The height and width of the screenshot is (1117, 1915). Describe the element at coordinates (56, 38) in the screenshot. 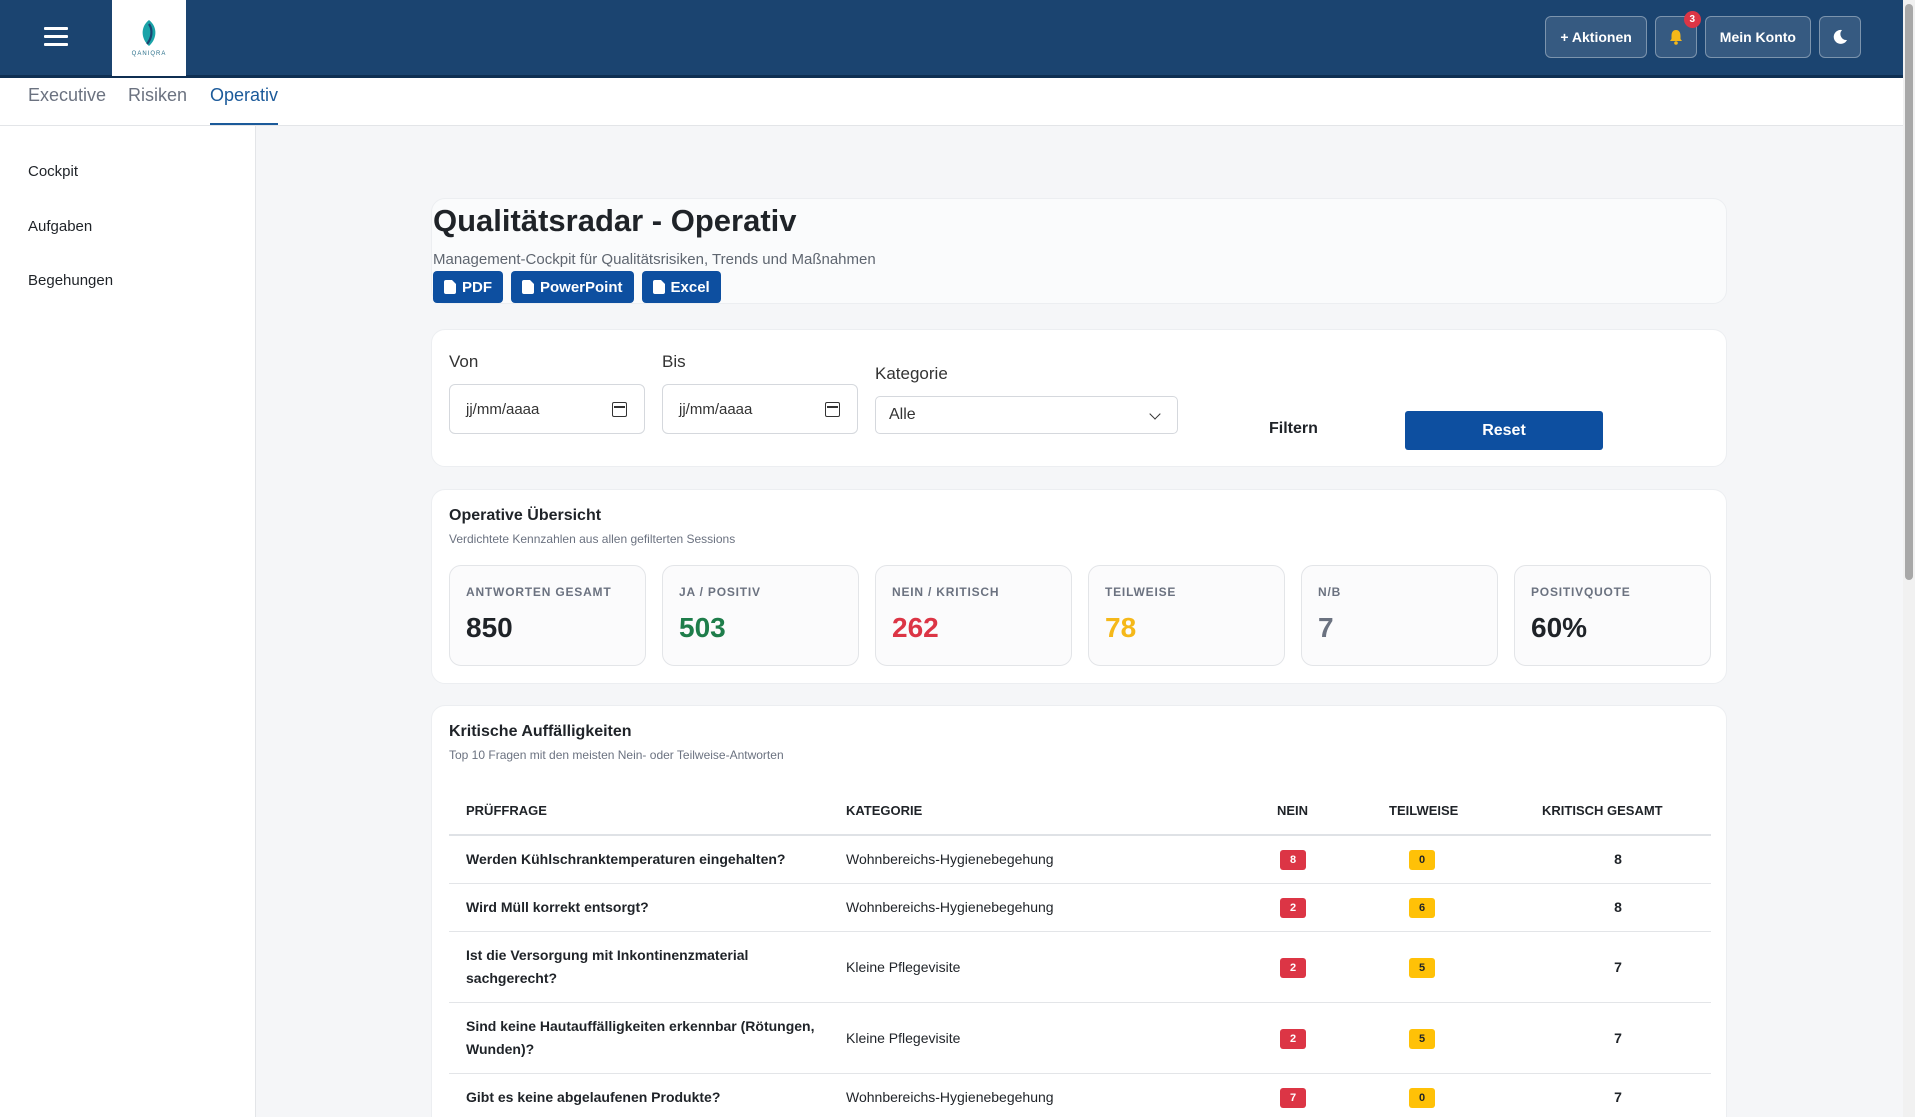

I see `hamburger-menu-icon` at that location.